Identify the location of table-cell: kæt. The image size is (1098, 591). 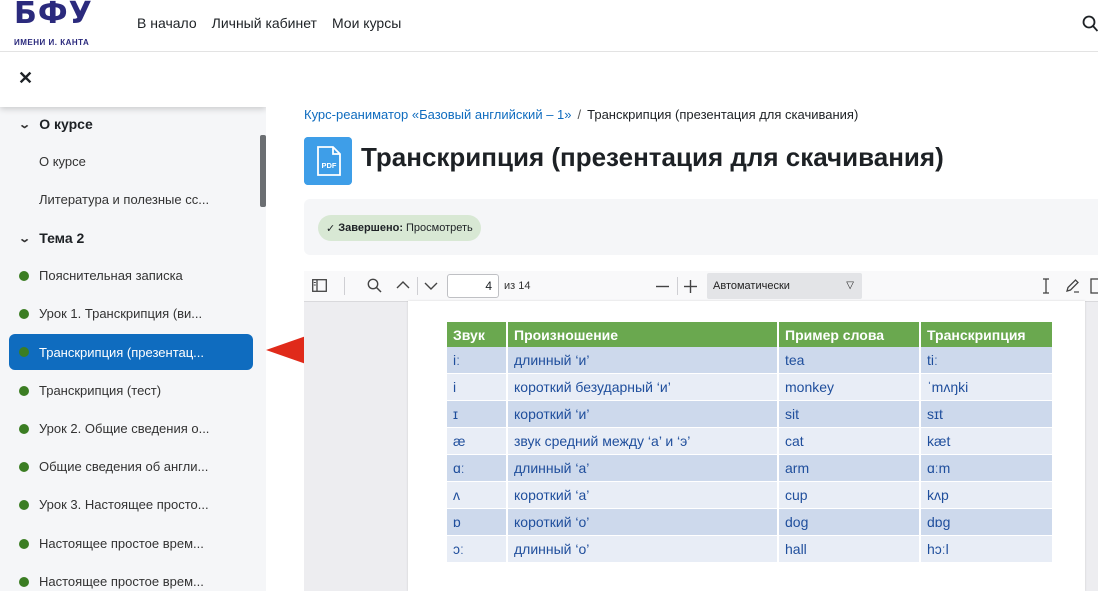
(987, 441).